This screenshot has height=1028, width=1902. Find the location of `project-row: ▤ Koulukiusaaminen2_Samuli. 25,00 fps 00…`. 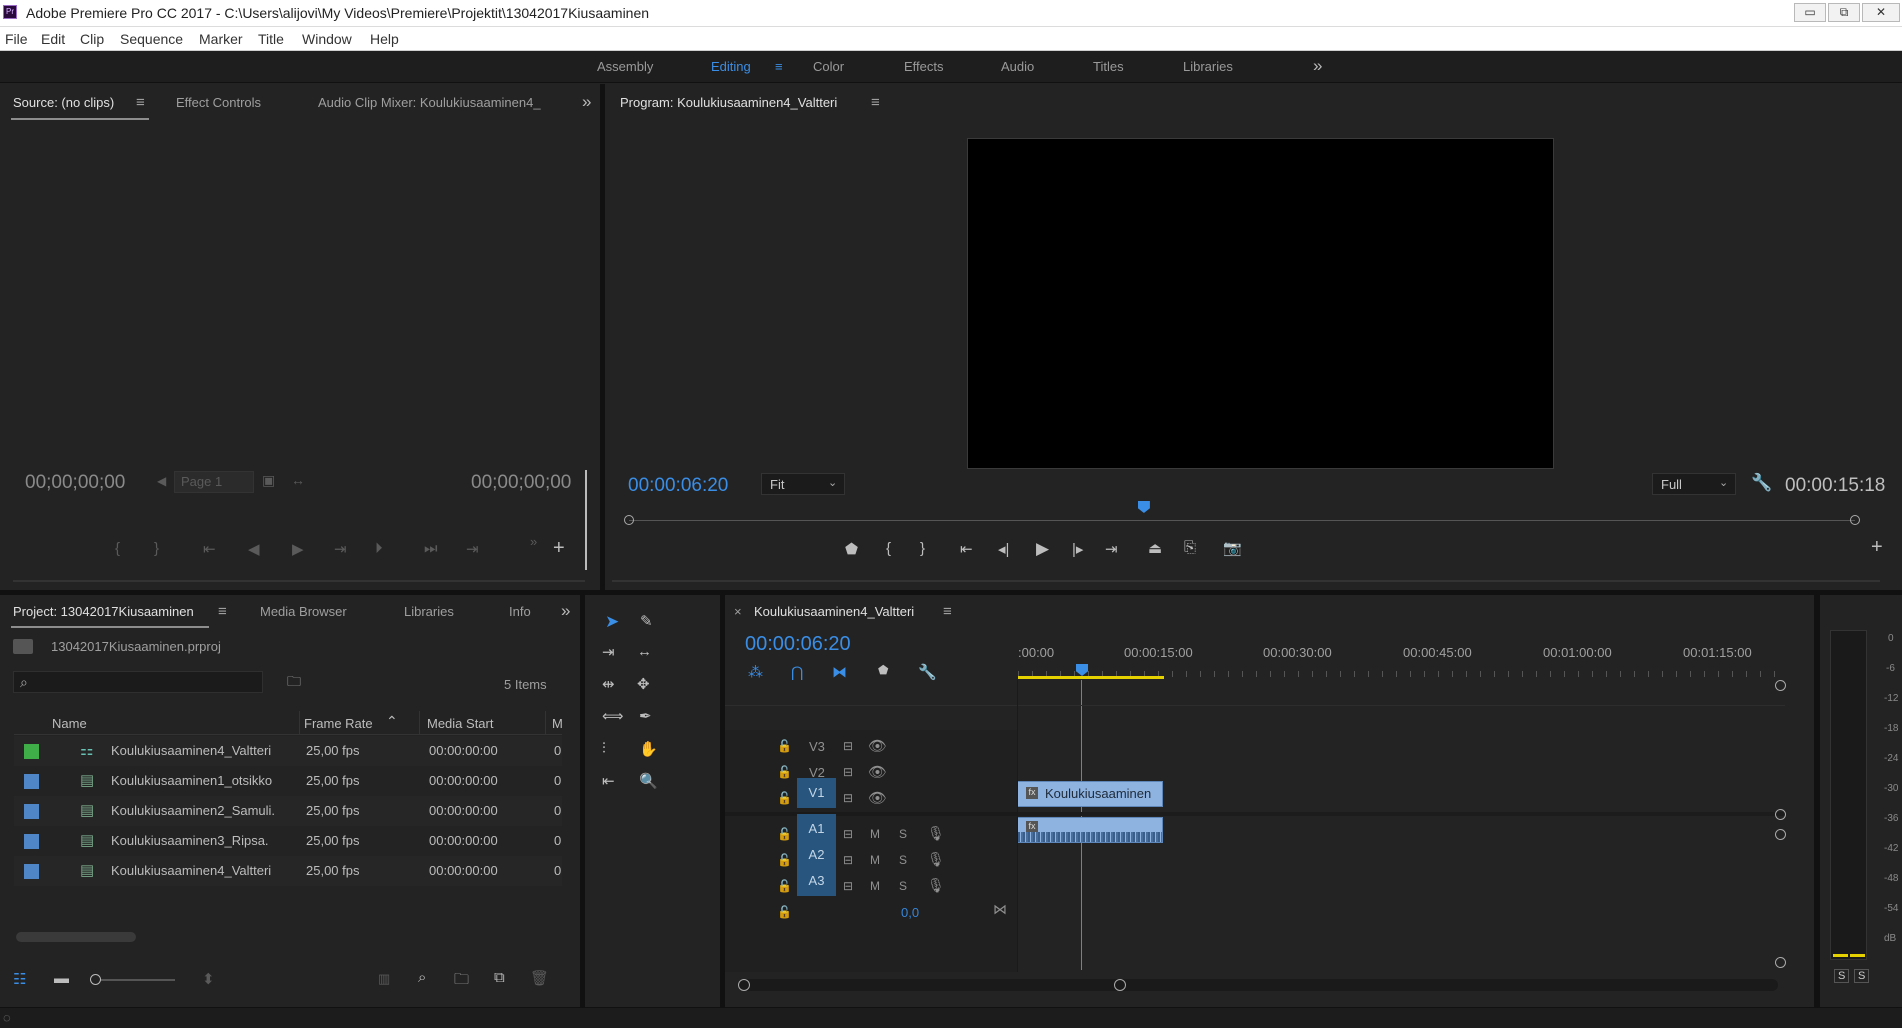

project-row: ▤ Koulukiusaaminen2_Samuli. 25,00 fps 00… is located at coordinates (288, 811).